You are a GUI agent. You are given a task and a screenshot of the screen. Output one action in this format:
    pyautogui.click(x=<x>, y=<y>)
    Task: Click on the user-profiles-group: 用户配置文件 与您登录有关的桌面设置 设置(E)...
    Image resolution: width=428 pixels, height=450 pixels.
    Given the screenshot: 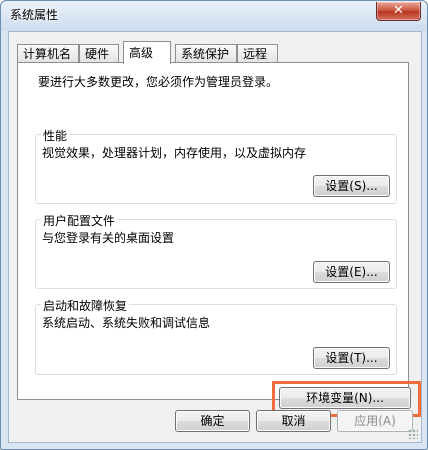 What is the action you would take?
    pyautogui.click(x=216, y=250)
    